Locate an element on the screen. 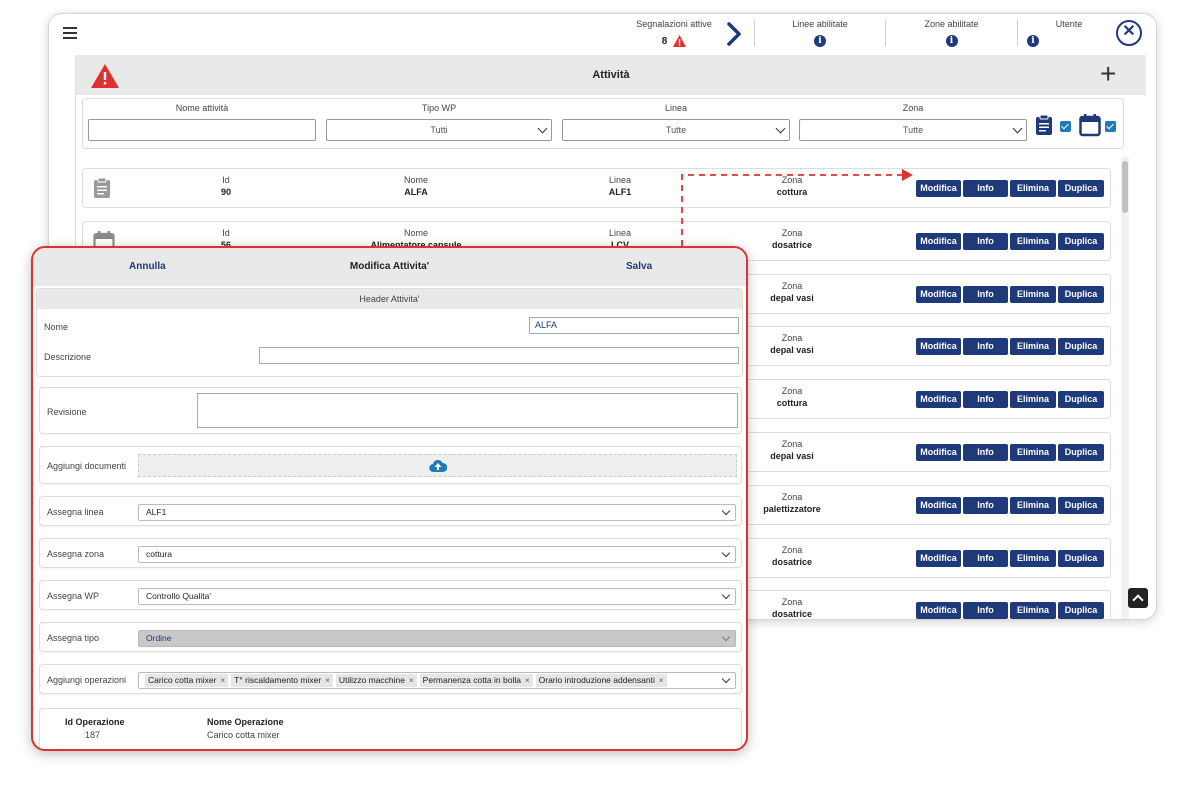 This screenshot has width=1181, height=792. segnalazioni-count: 8 is located at coordinates (664, 41).